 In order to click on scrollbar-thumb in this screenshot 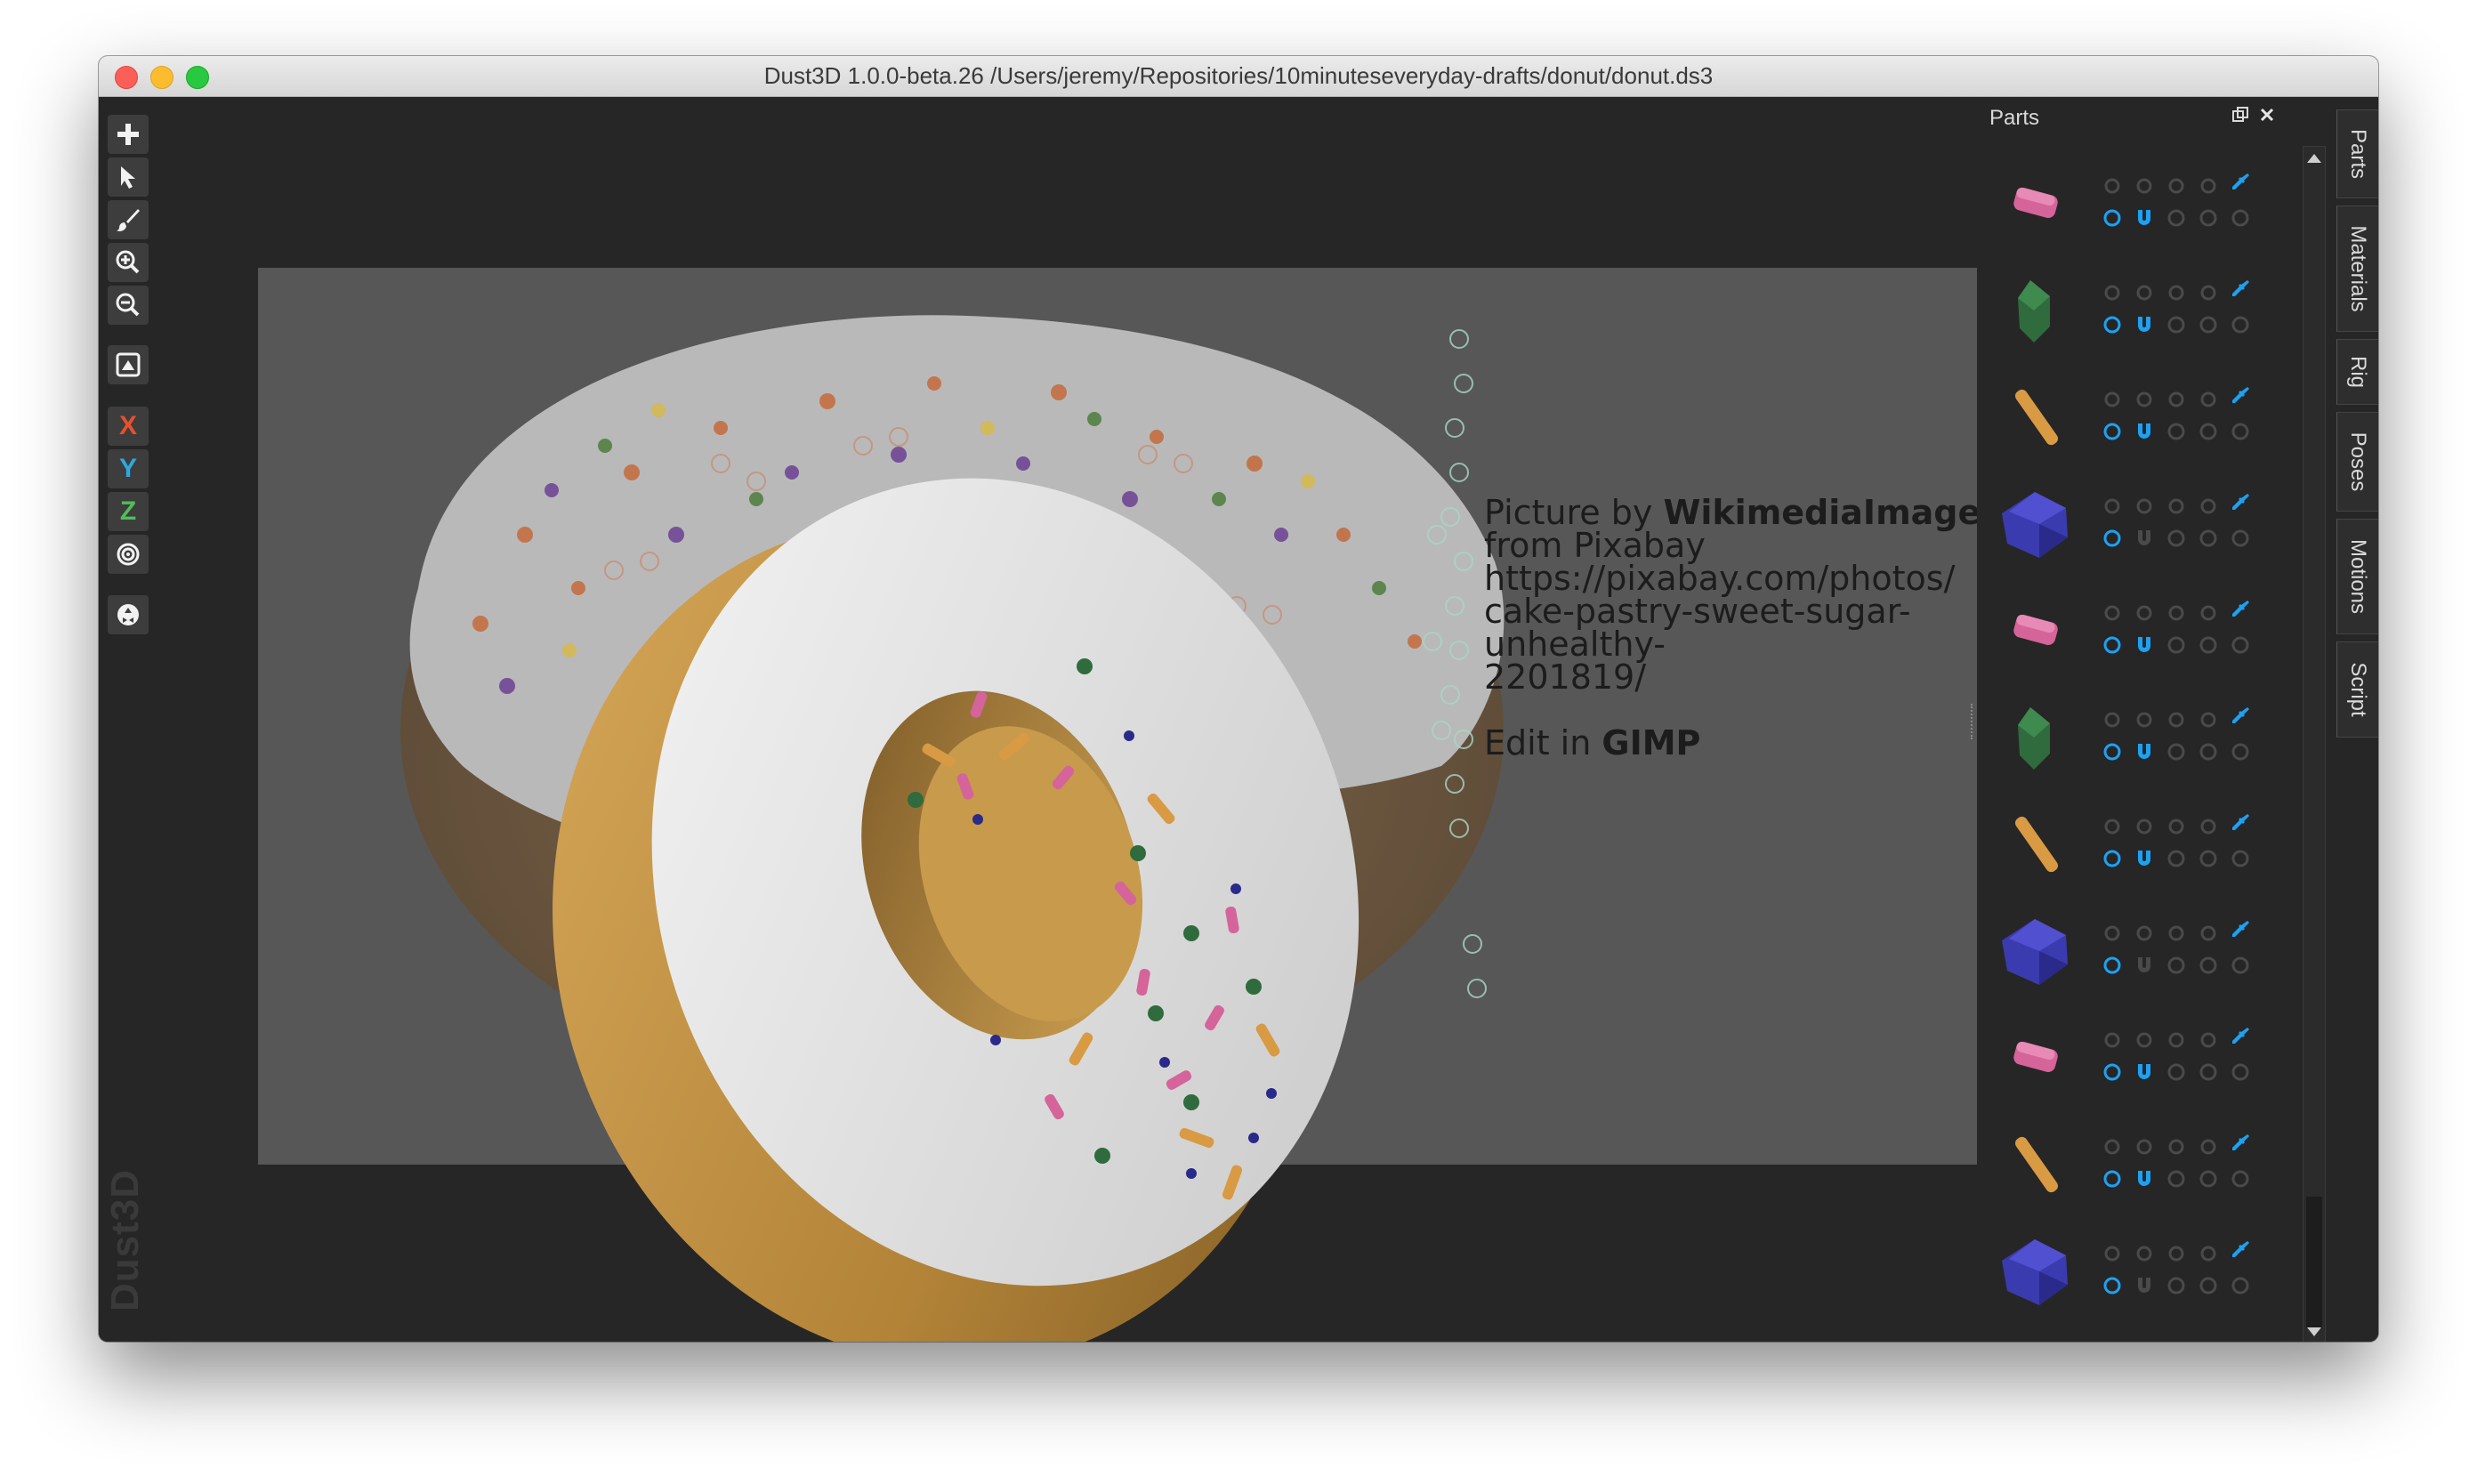, I will do `click(2314, 1262)`.